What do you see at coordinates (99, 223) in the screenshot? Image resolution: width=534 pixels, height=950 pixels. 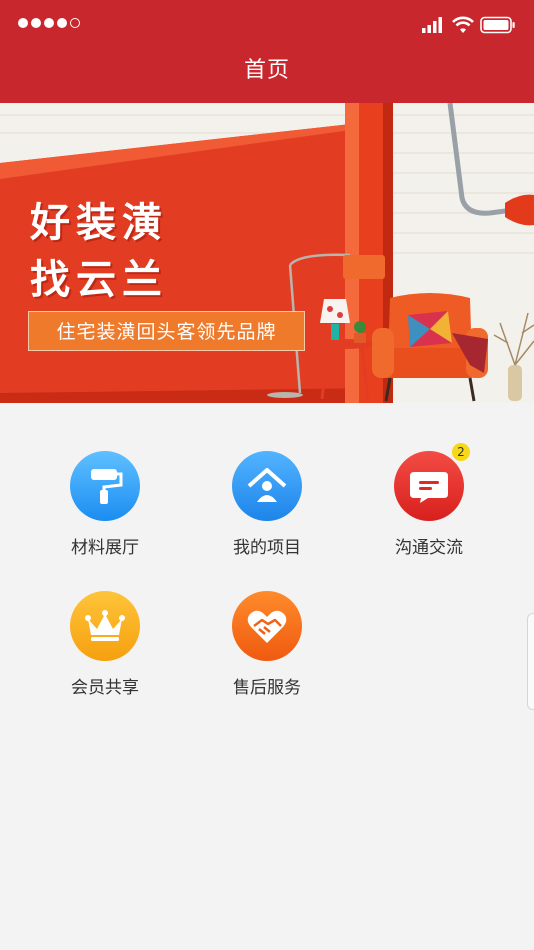 I see `banner-slogan-line1: 好装潢` at bounding box center [99, 223].